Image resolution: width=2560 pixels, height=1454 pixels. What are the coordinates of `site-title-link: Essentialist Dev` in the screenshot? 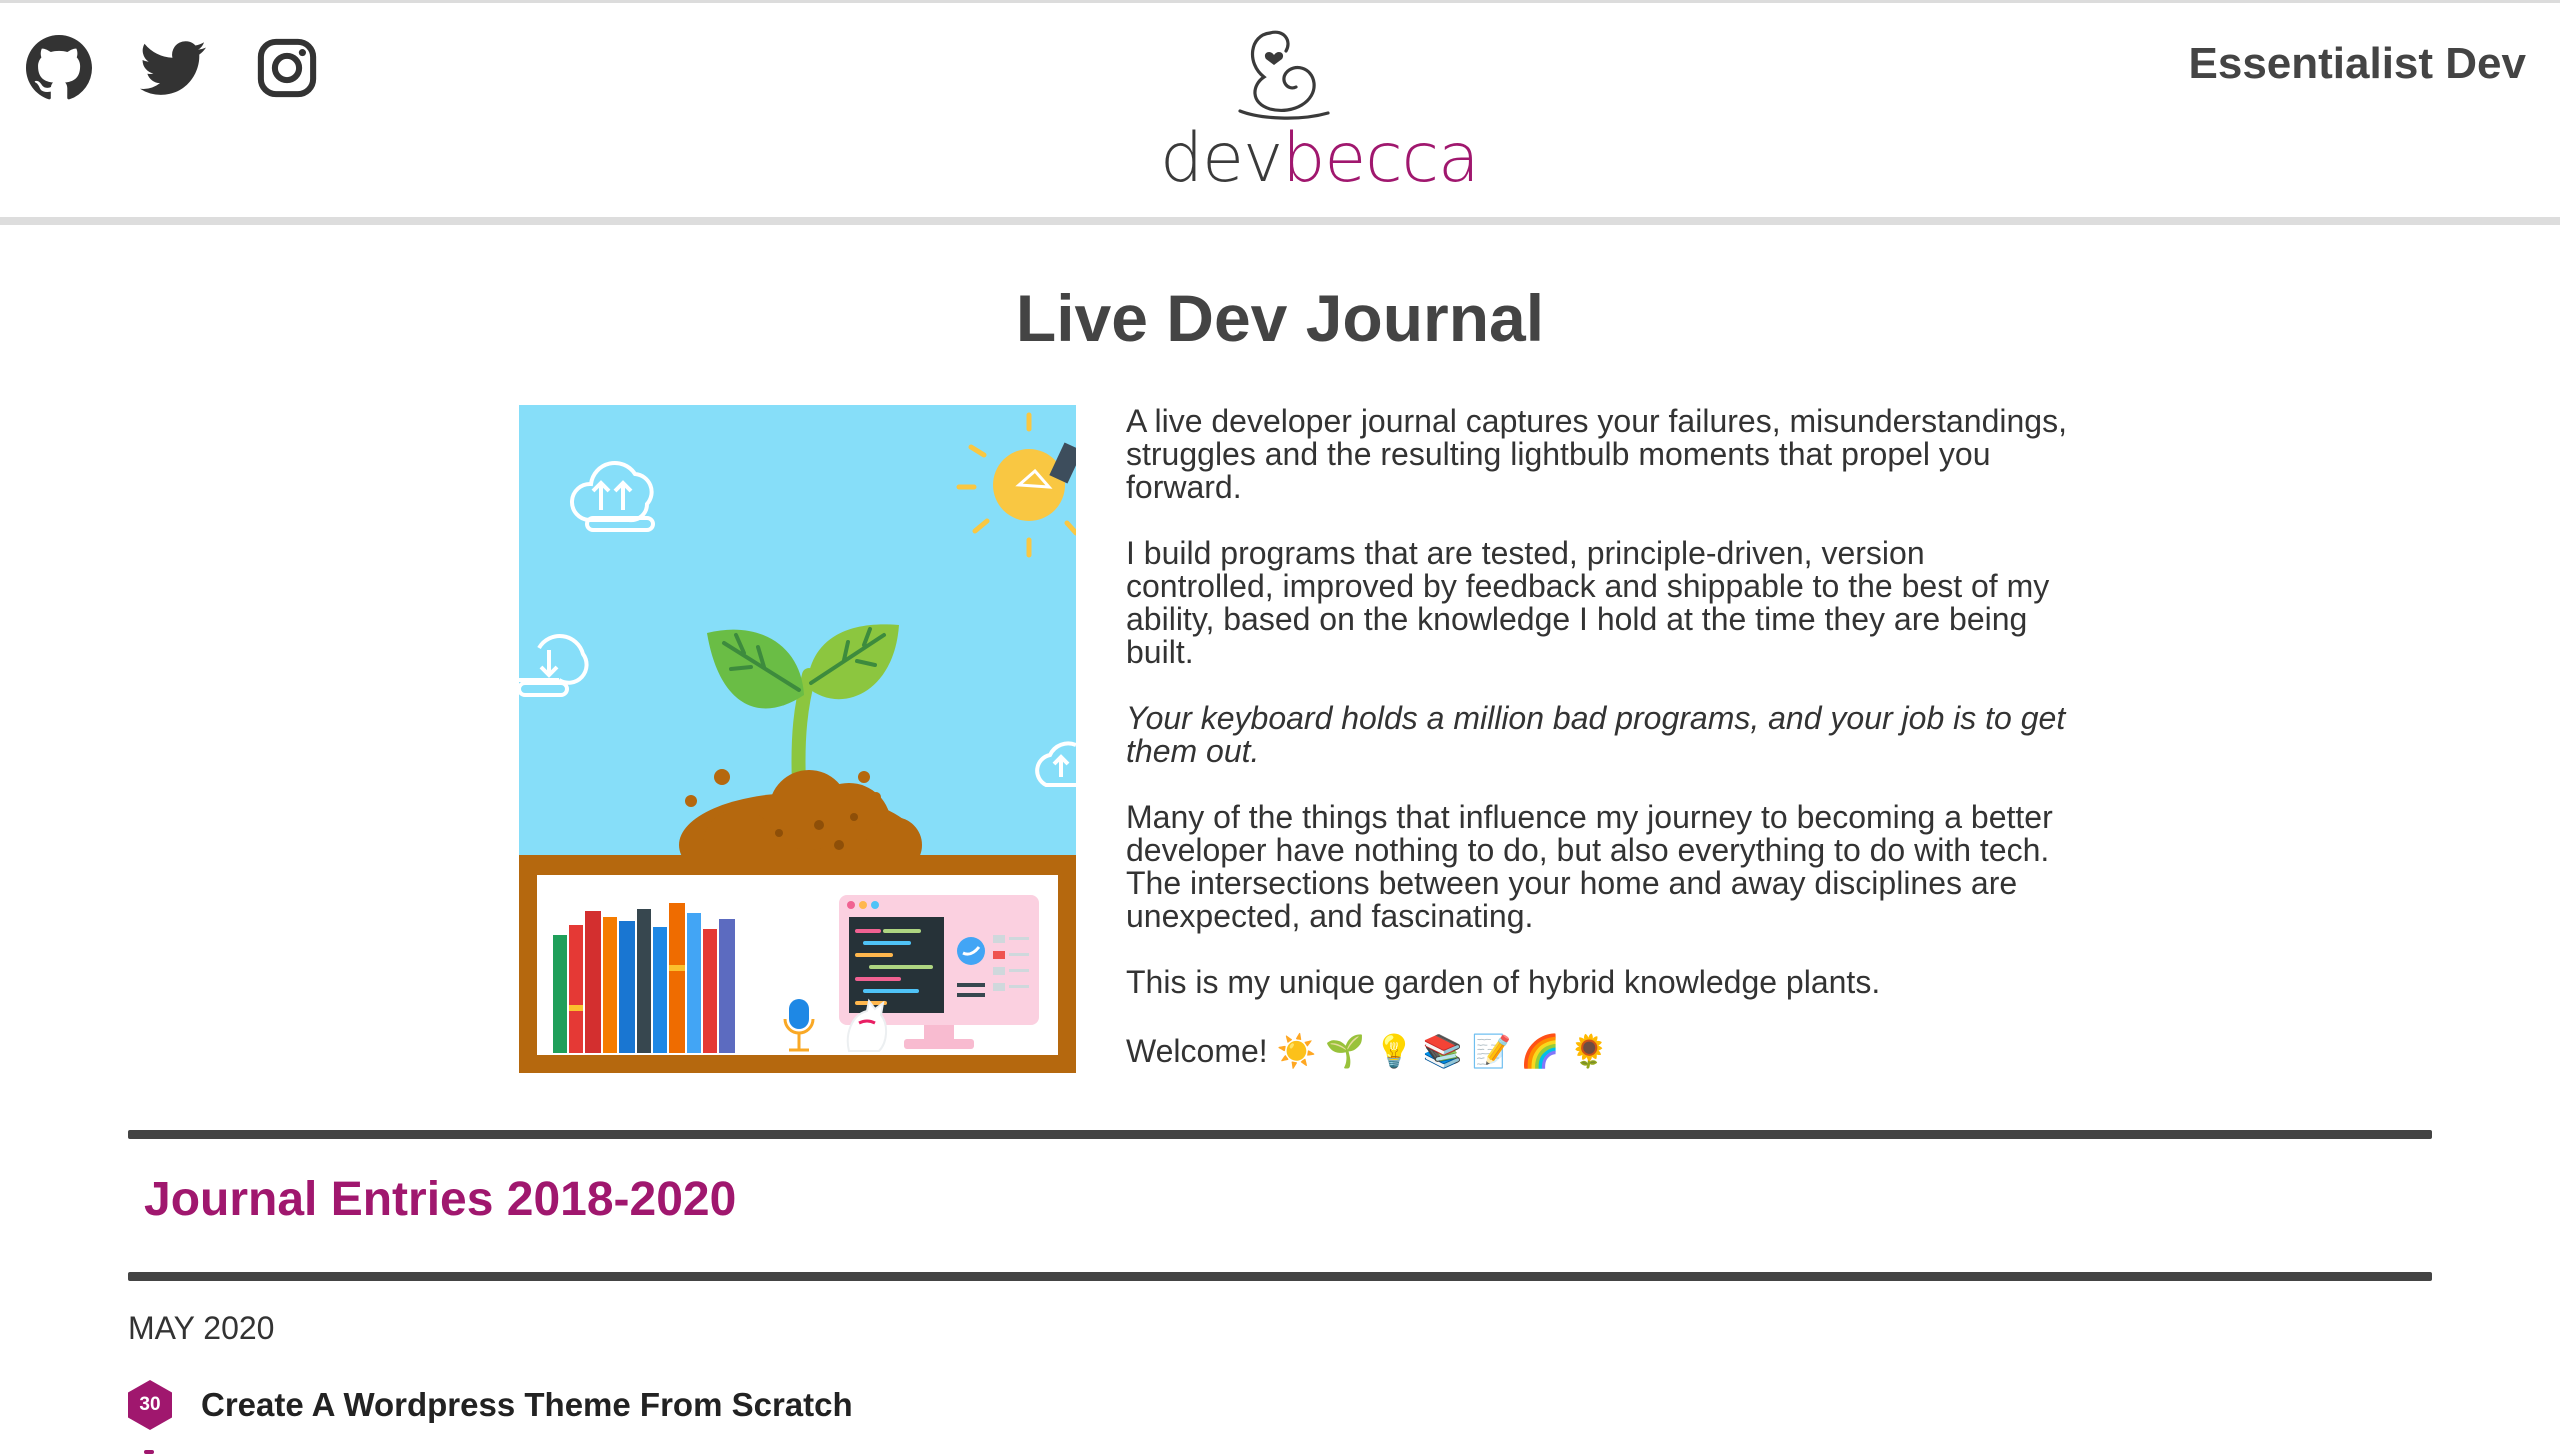 It's located at (2358, 64).